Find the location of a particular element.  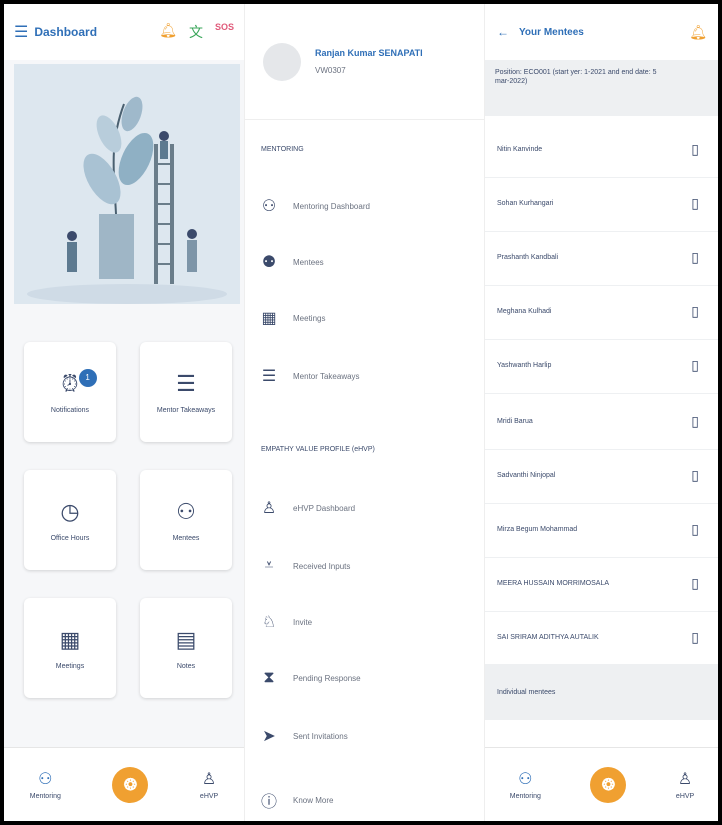

profile-id: VW0307 is located at coordinates (330, 70).